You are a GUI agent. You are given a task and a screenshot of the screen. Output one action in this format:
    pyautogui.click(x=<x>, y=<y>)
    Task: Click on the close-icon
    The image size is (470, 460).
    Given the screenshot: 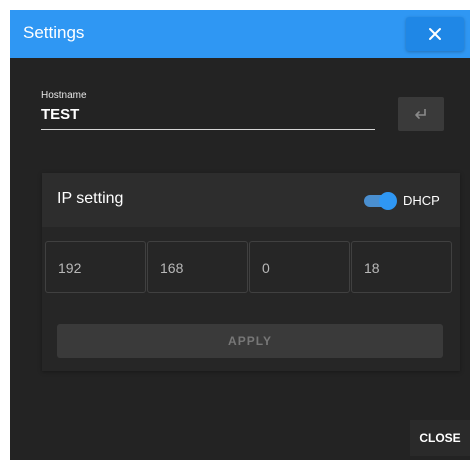 What is the action you would take?
    pyautogui.click(x=435, y=34)
    